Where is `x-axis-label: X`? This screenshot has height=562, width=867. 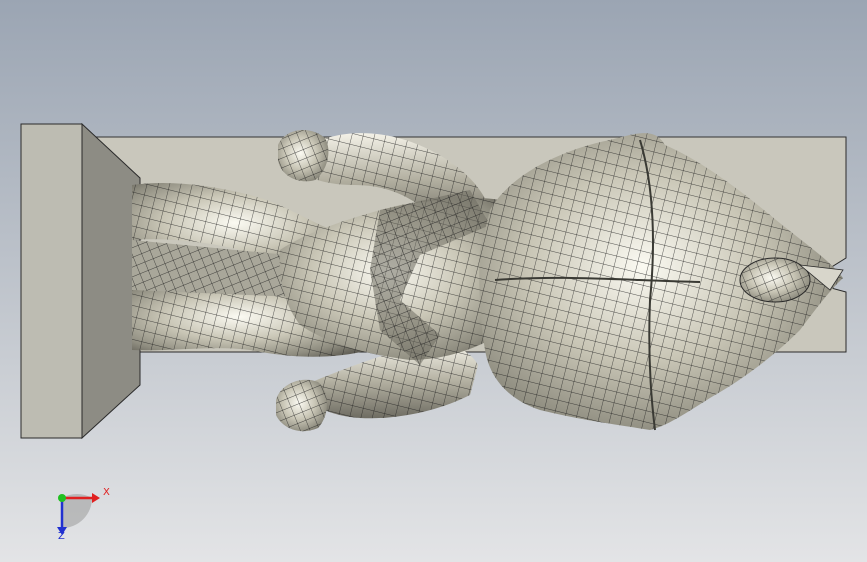 x-axis-label: X is located at coordinates (106, 492).